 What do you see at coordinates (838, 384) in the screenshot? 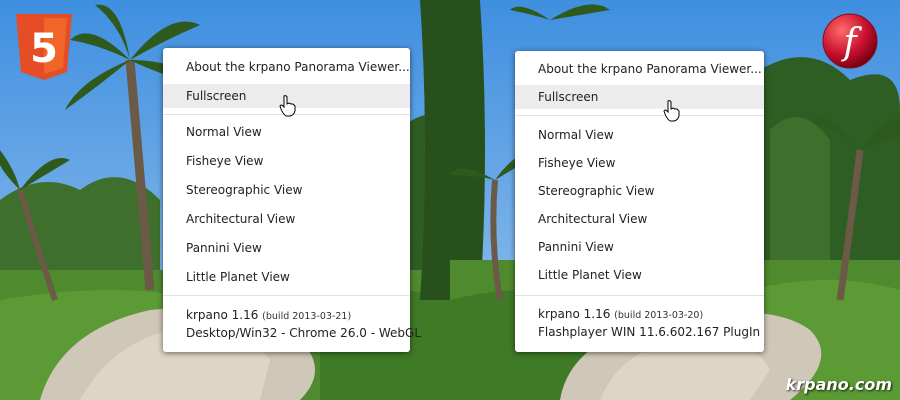
I see `krpano-brand-watermark: krpano.com` at bounding box center [838, 384].